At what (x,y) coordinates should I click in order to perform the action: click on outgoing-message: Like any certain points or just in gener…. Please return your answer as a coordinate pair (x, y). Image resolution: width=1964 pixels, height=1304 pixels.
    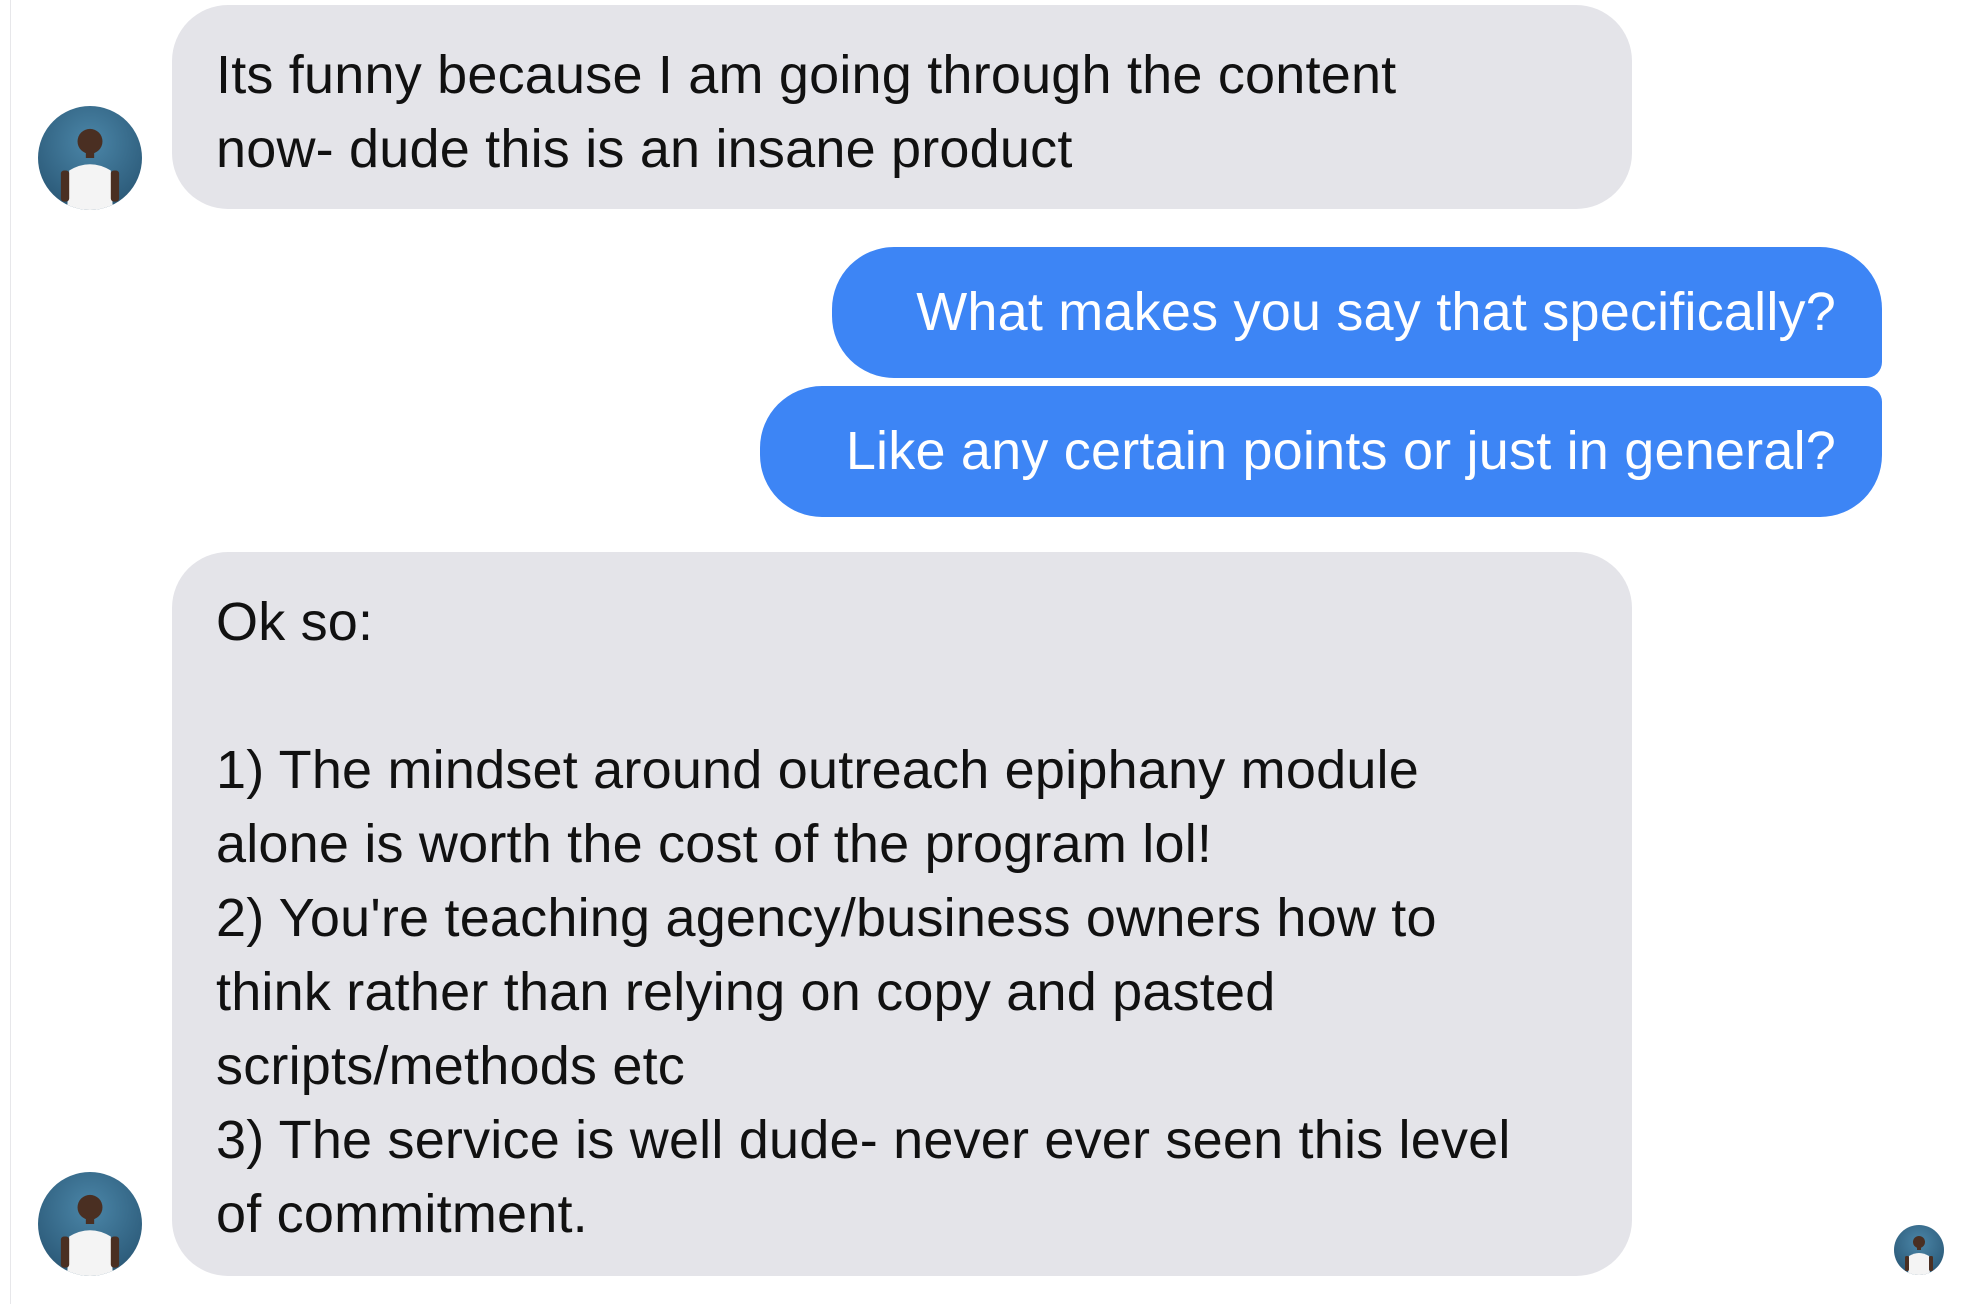
    Looking at the image, I should click on (1321, 451).